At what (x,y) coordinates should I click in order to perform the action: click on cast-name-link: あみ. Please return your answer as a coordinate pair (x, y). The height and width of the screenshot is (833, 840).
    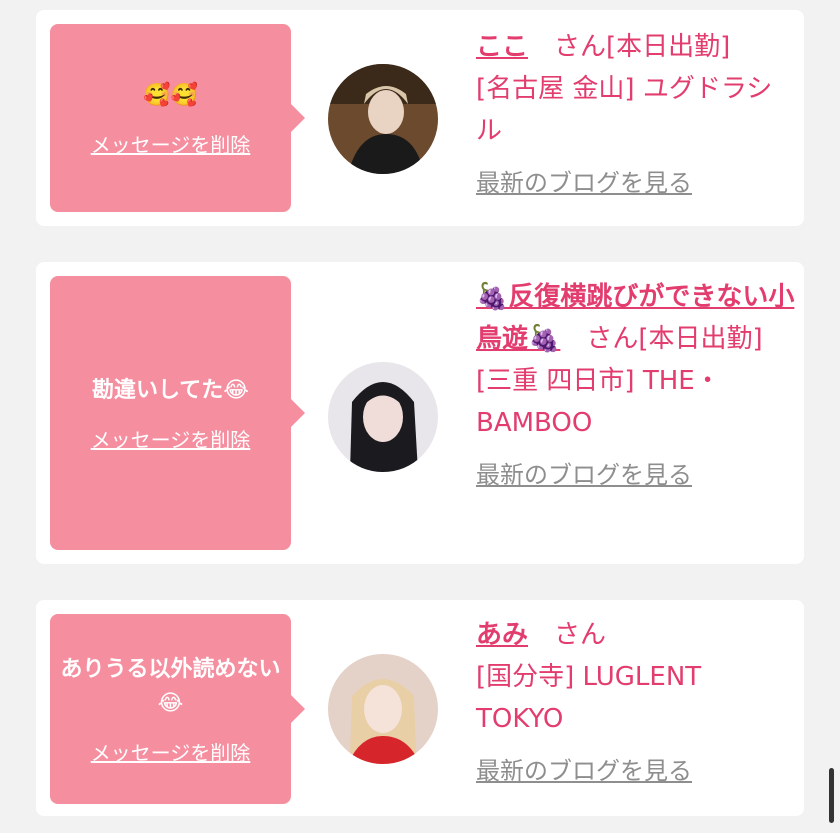
    Looking at the image, I should click on (502, 635).